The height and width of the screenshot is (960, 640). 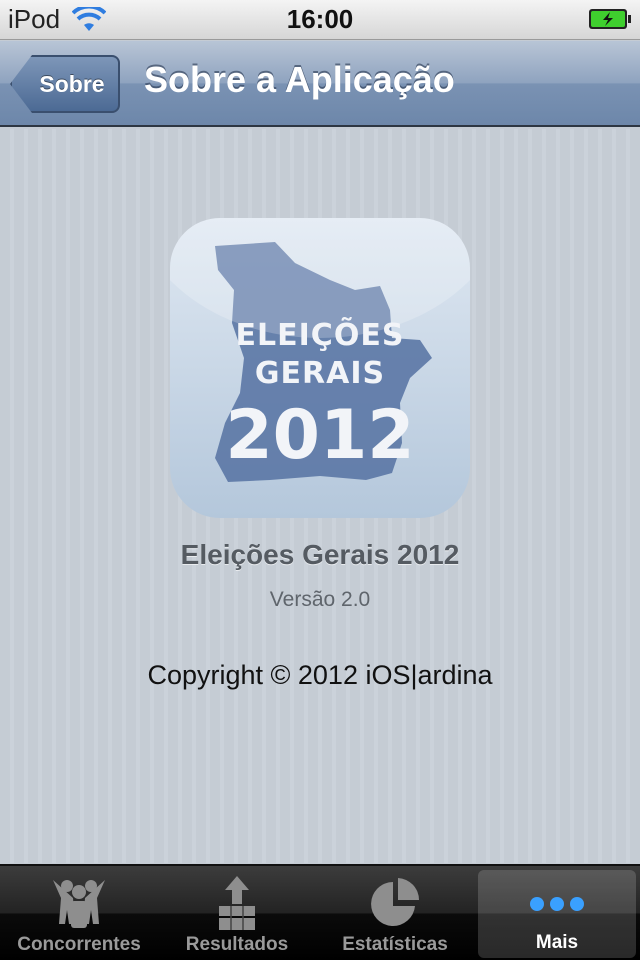 What do you see at coordinates (320, 599) in the screenshot?
I see `app-version: Versão 2.0` at bounding box center [320, 599].